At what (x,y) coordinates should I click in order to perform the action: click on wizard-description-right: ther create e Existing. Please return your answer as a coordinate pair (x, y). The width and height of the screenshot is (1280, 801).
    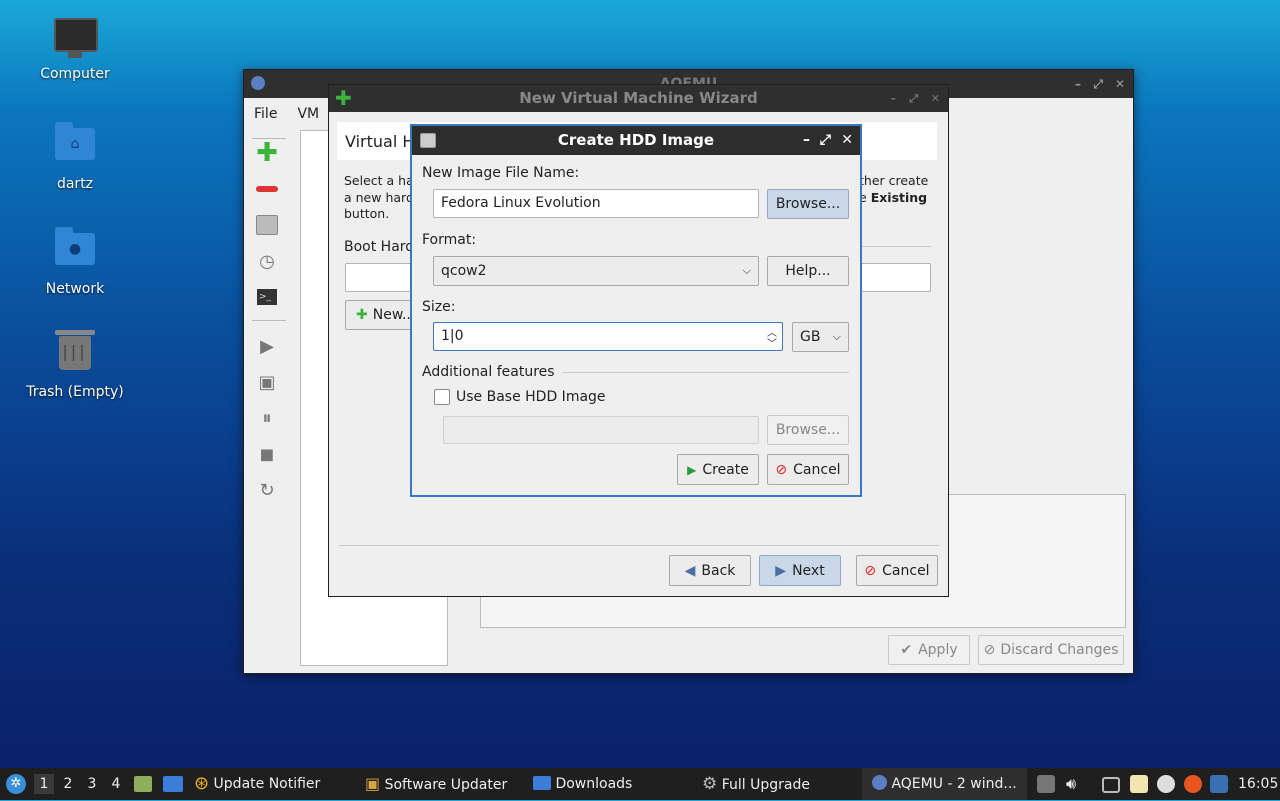
    Looking at the image, I should click on (893, 189).